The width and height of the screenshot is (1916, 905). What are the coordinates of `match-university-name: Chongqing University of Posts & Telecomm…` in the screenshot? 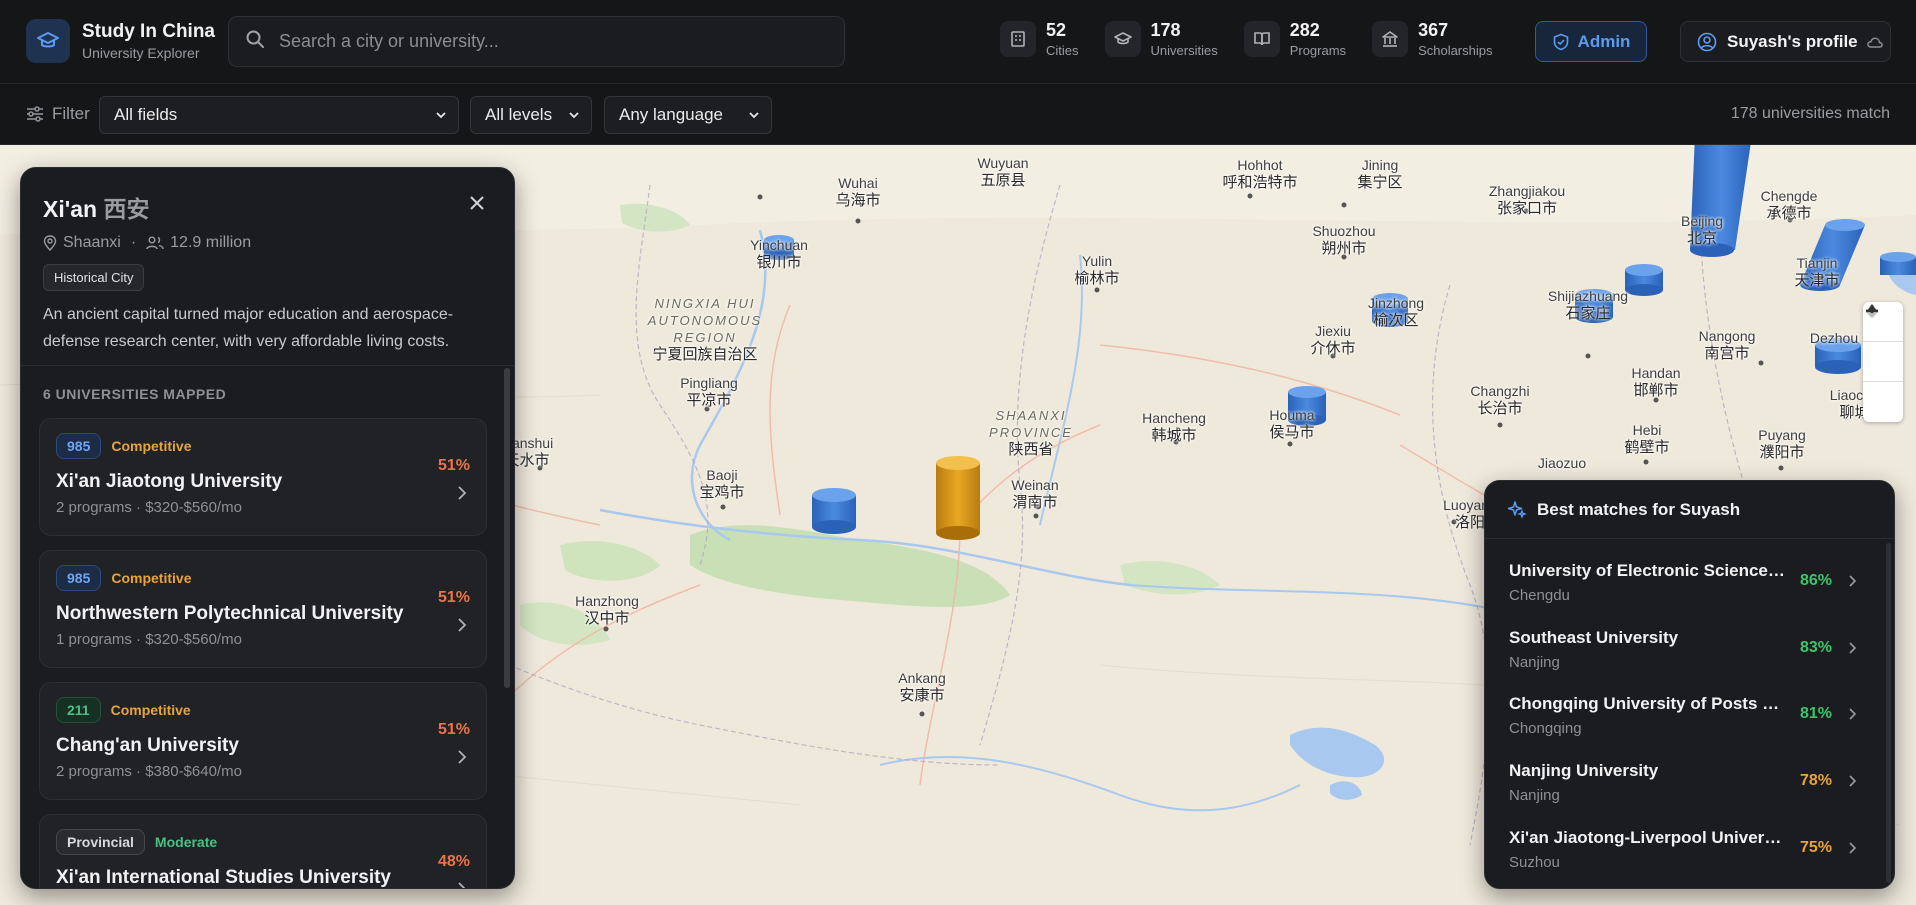 It's located at (1649, 703).